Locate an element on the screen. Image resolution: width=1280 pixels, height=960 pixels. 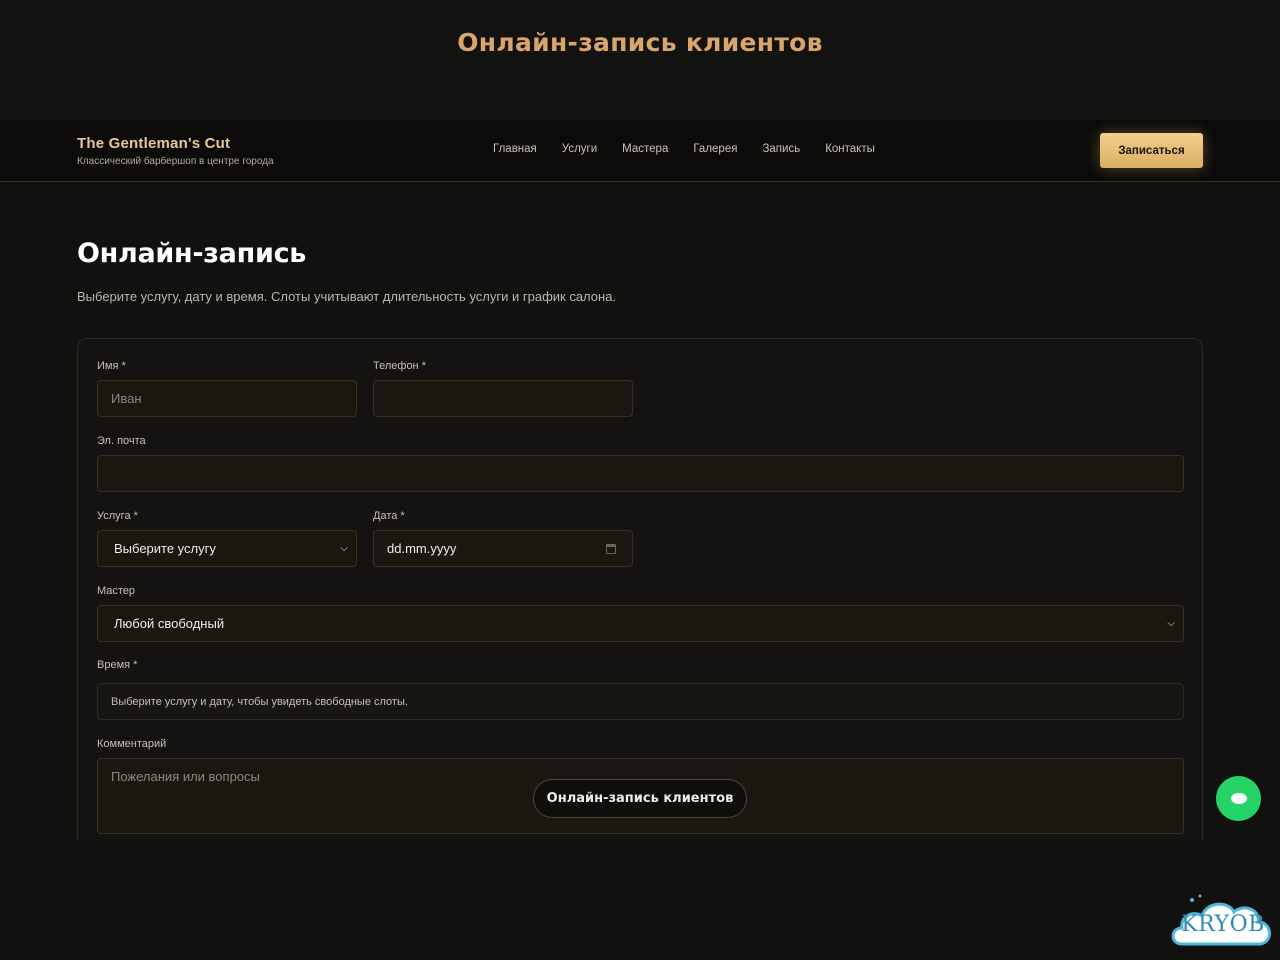
phone-label: Телефон * is located at coordinates (399, 366).